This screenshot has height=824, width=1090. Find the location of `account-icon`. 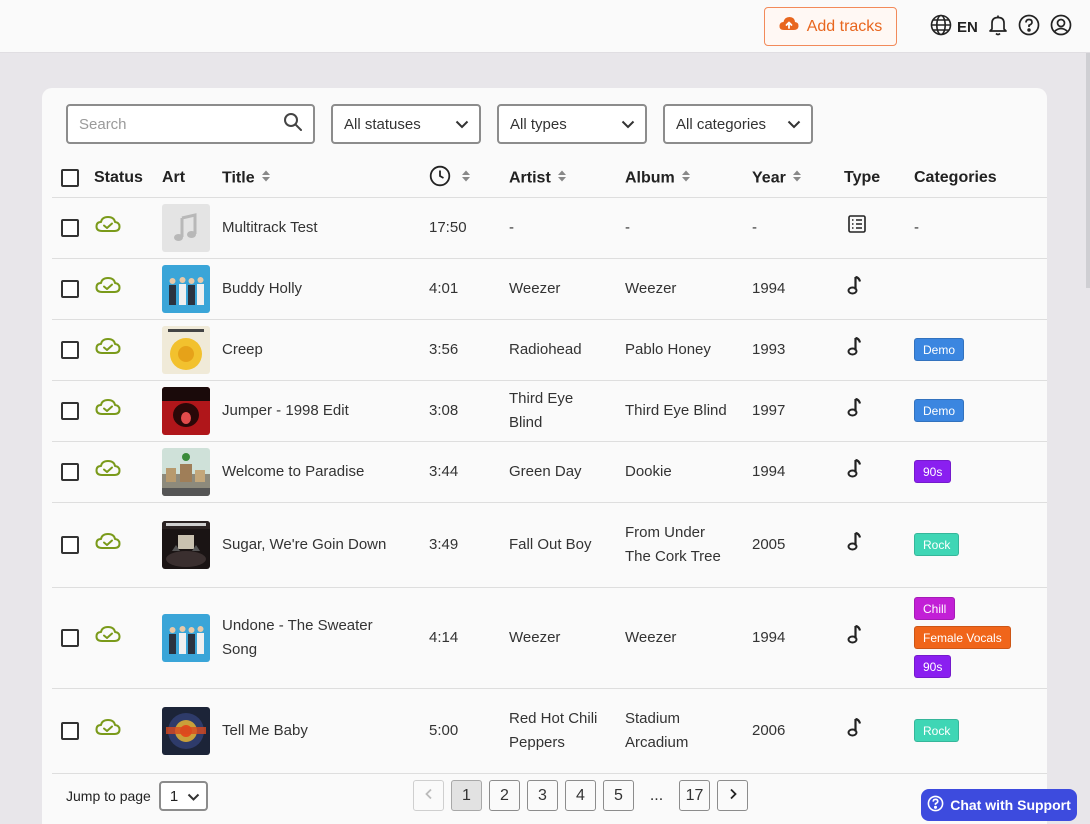

account-icon is located at coordinates (1061, 27).